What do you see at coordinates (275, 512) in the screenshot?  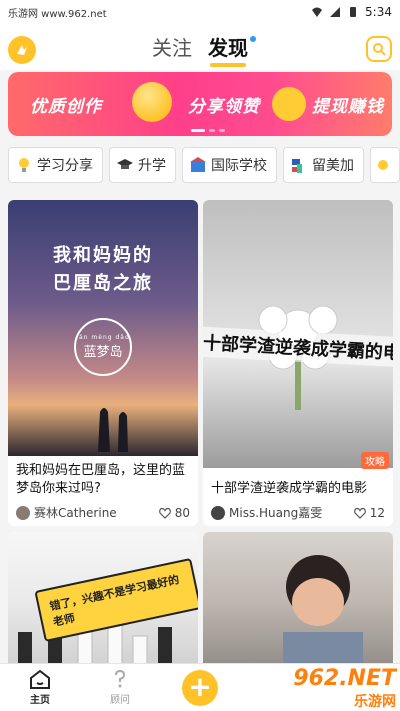 I see `author-name: Miss.Huang嘉雯` at bounding box center [275, 512].